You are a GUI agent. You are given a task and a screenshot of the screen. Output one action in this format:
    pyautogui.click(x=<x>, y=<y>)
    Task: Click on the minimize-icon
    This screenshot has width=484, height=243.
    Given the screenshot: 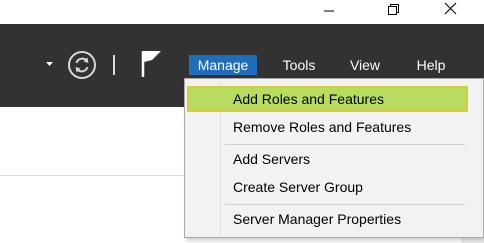 What is the action you would take?
    pyautogui.click(x=329, y=11)
    